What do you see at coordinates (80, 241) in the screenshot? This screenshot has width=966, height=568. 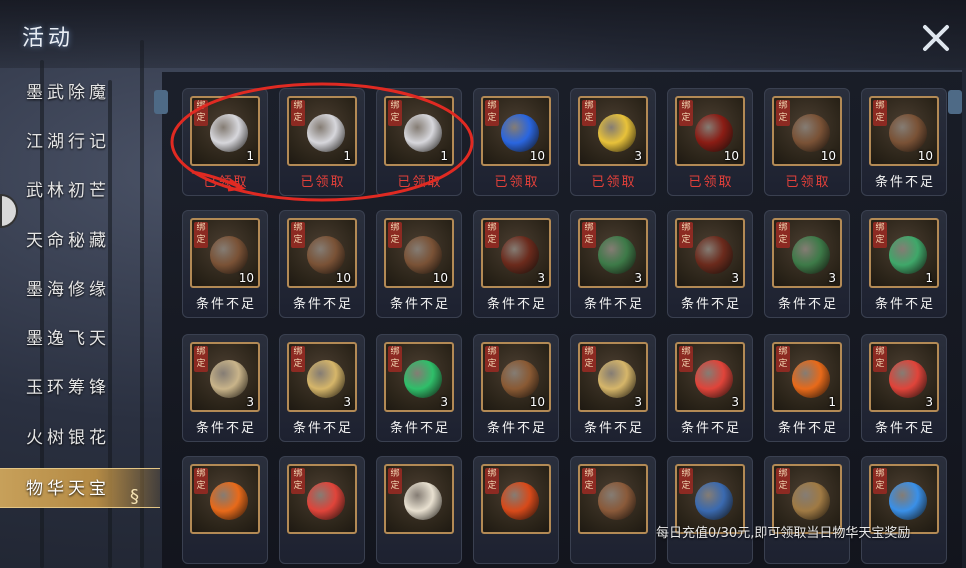 I see `sidebar-item: 天命秘藏` at bounding box center [80, 241].